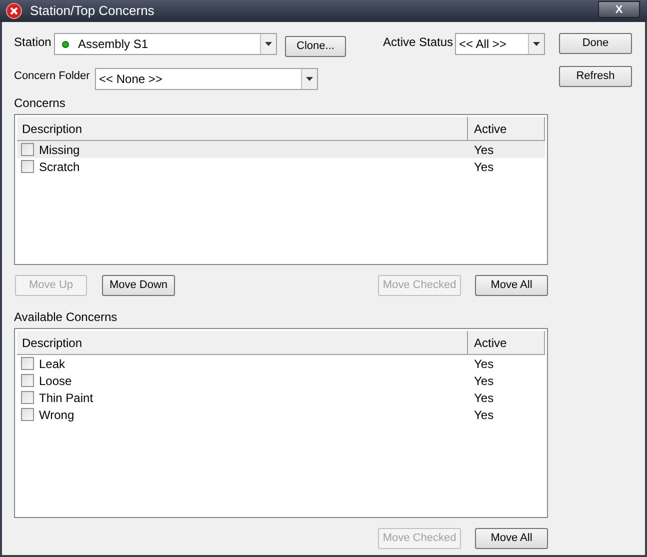  What do you see at coordinates (57, 415) in the screenshot?
I see `row-description: Wrong` at bounding box center [57, 415].